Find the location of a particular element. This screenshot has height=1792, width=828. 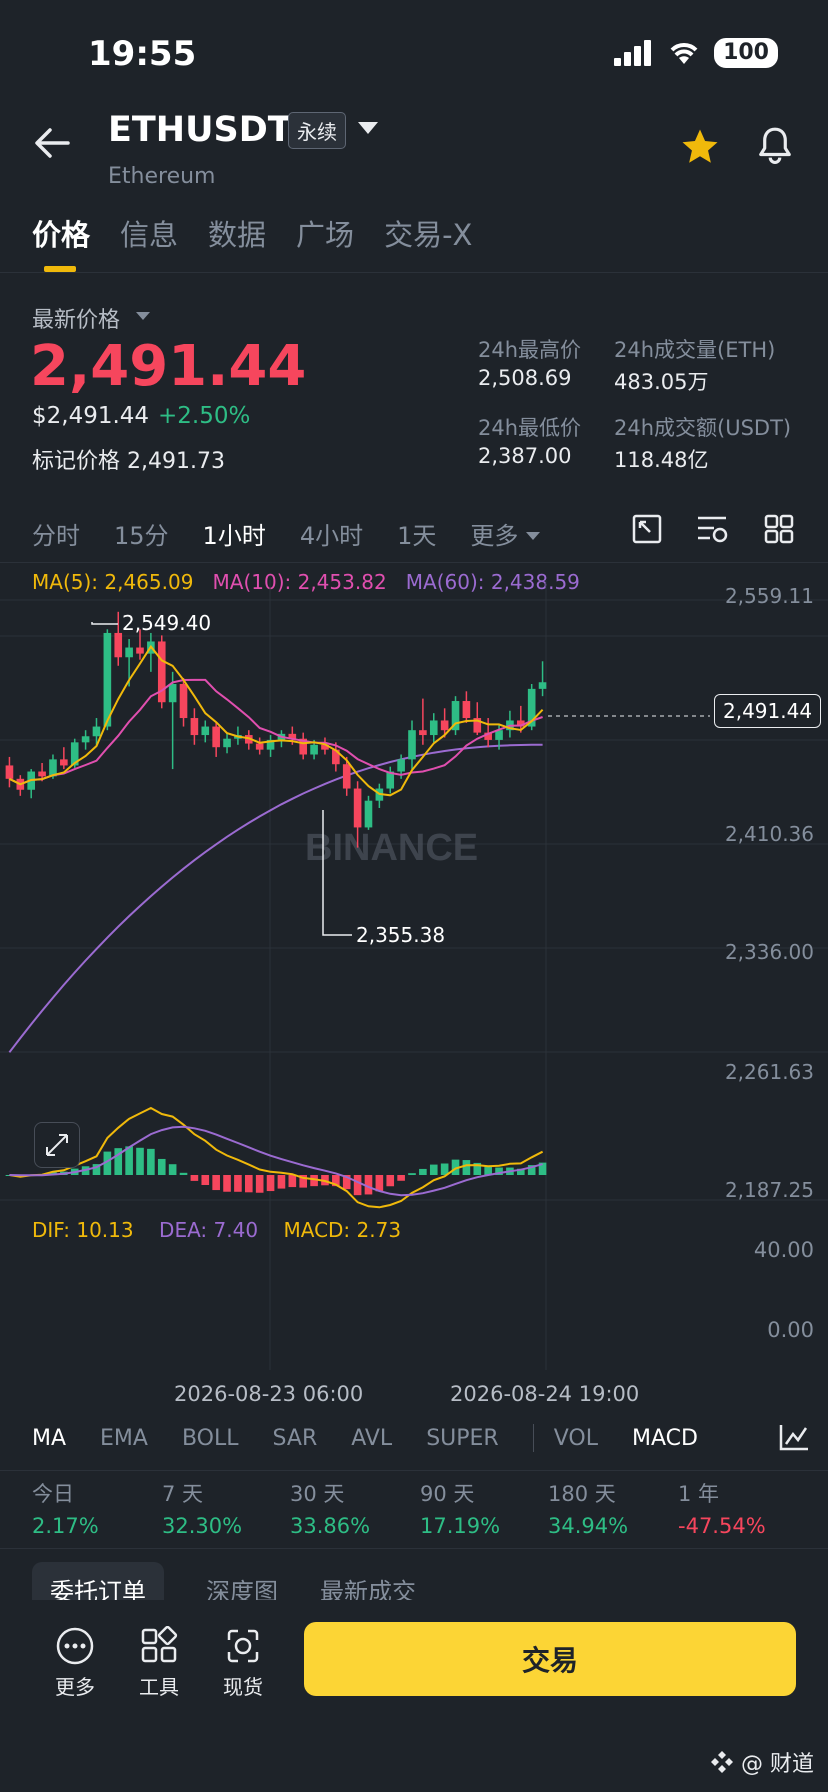

favorite-star-icon is located at coordinates (700, 147).